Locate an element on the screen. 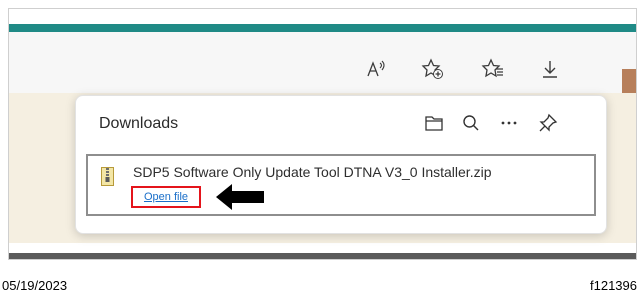  caption-figure-id: f121396 is located at coordinates (613, 285).